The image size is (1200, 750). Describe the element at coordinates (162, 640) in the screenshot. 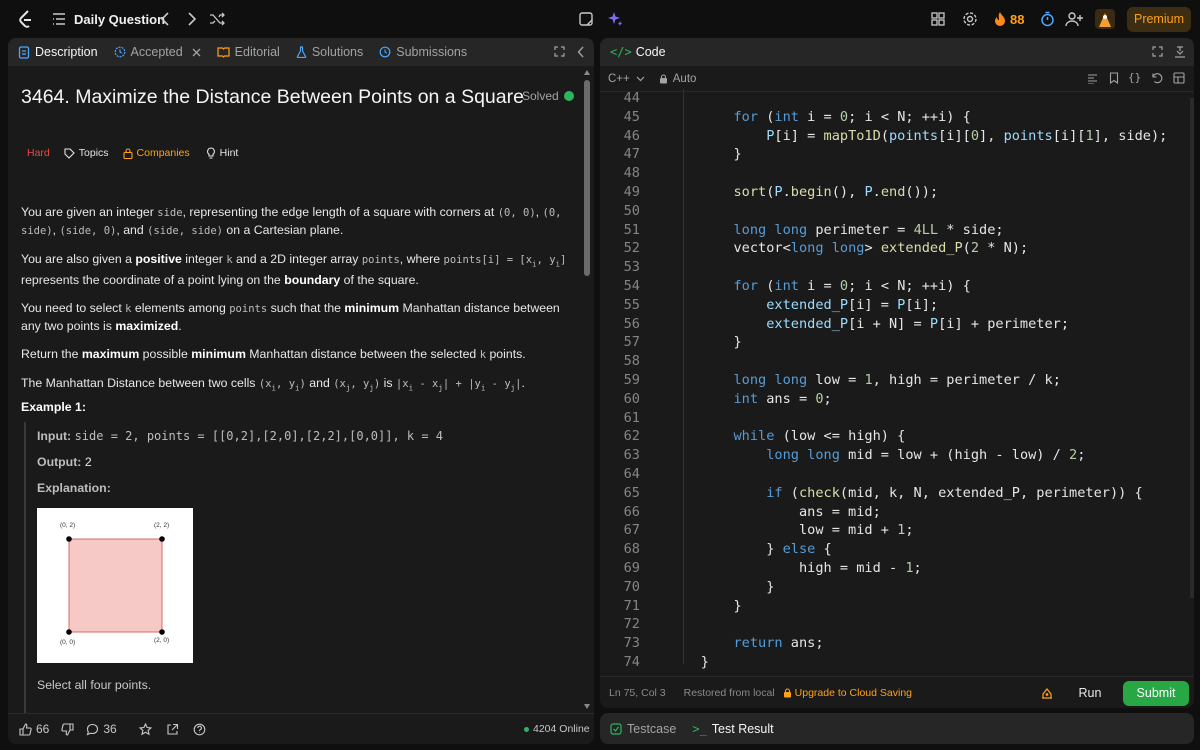

I see `diagram-label-br: (2, 0)` at that location.